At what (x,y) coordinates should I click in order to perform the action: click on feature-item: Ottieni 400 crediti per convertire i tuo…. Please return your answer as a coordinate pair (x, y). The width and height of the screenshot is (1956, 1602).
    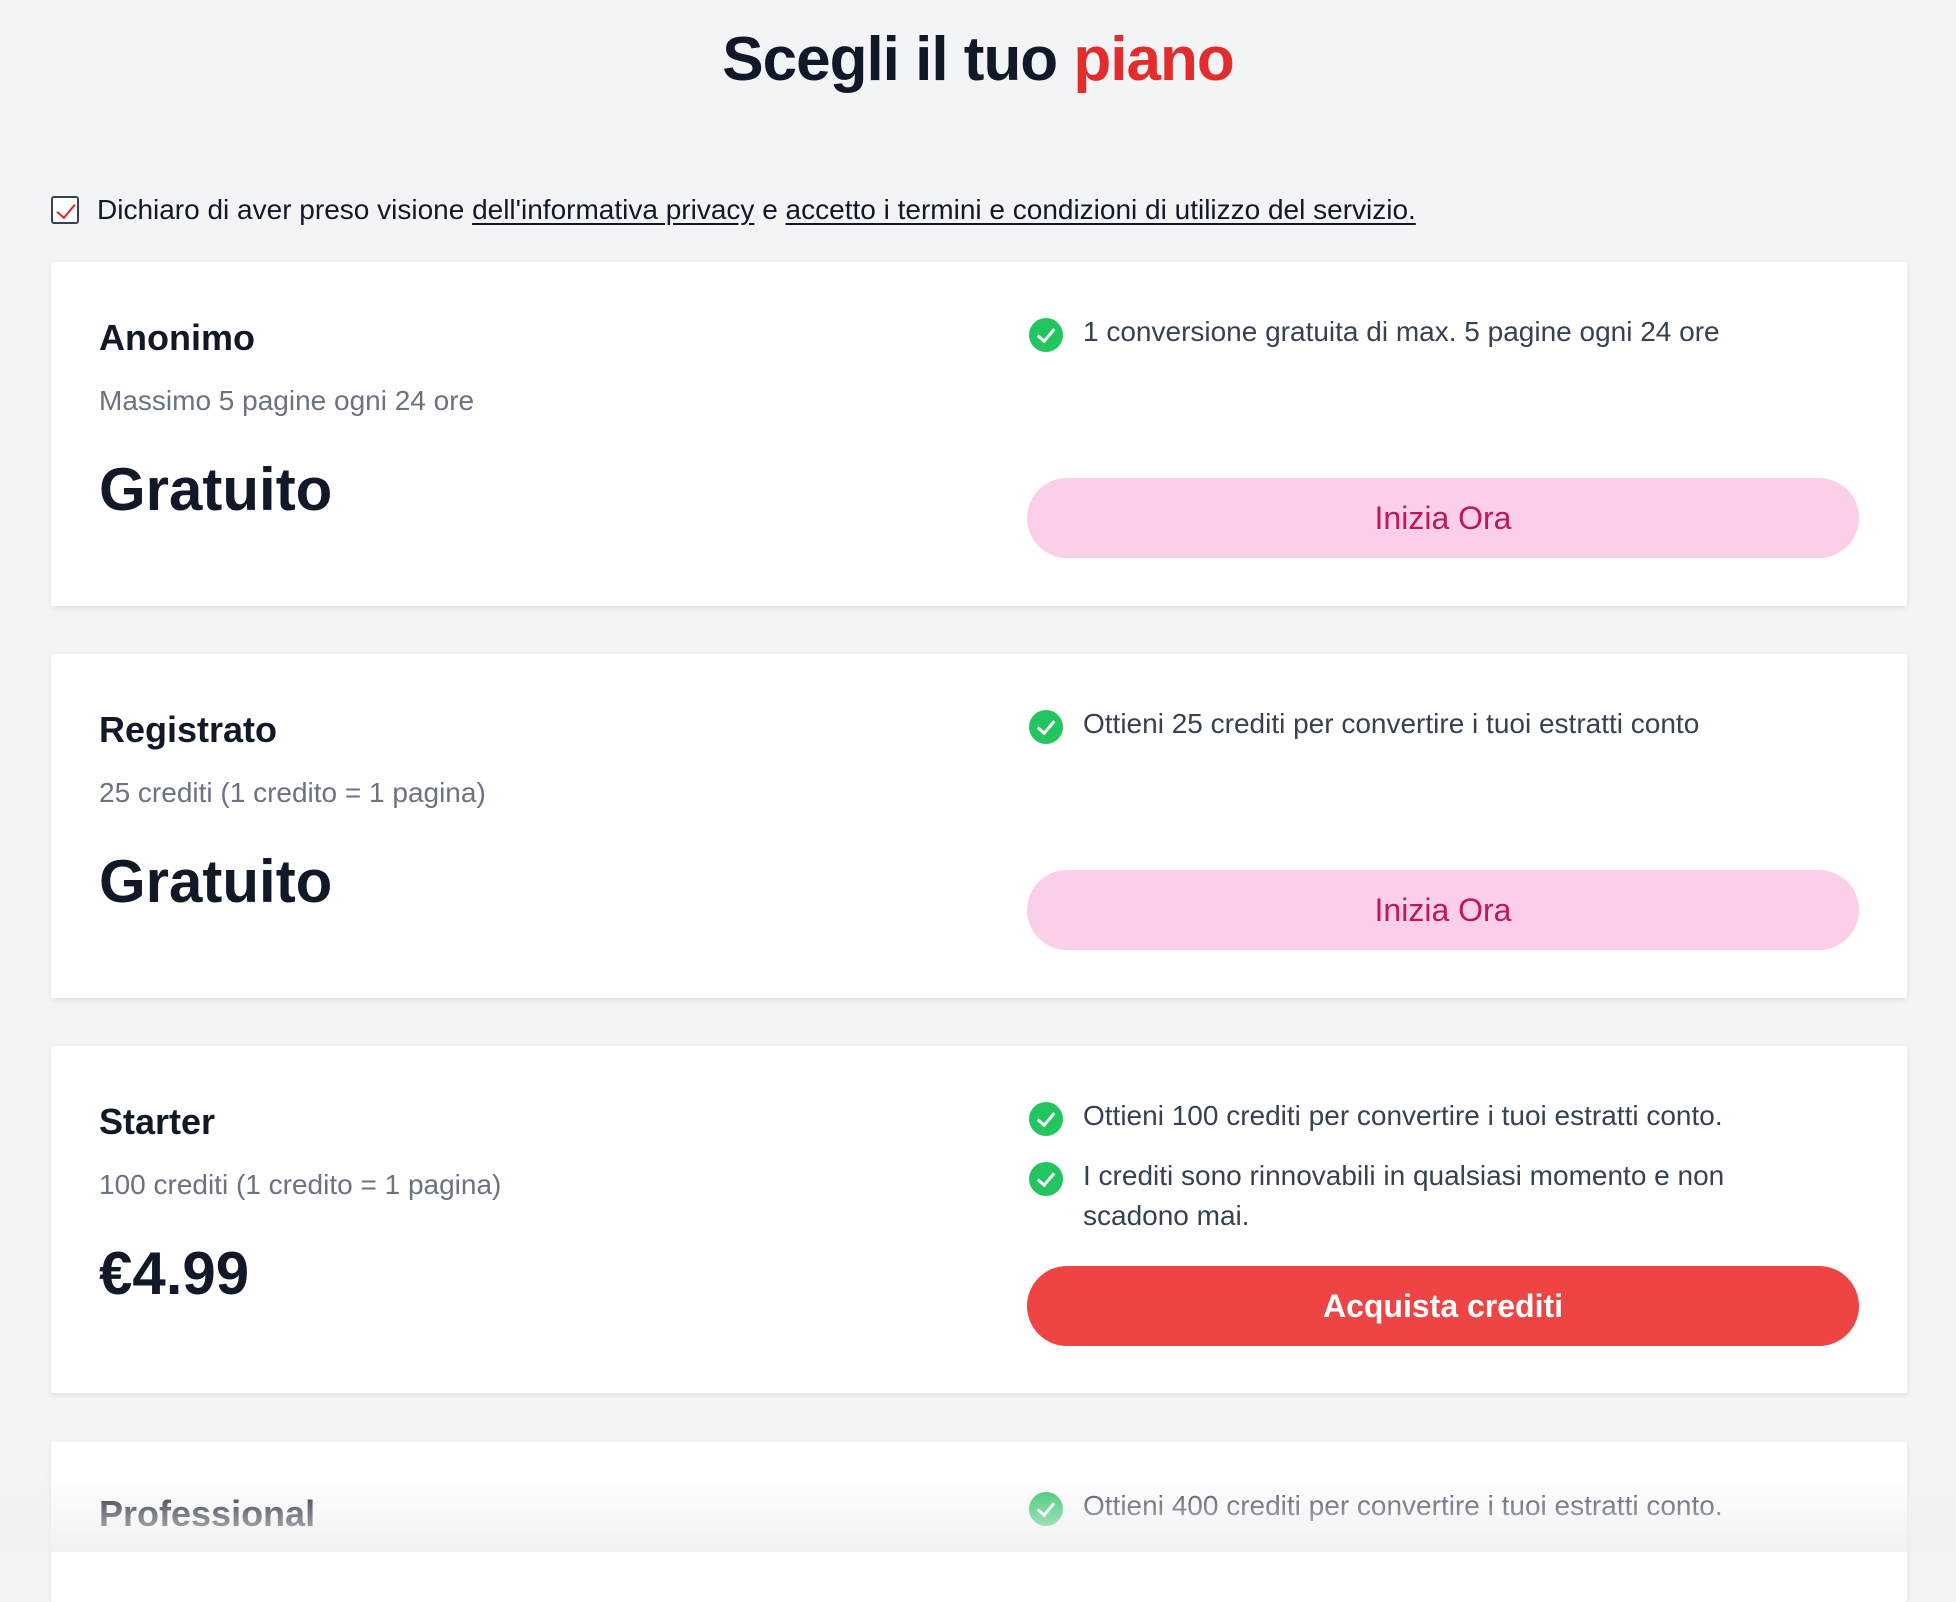
    Looking at the image, I should click on (1409, 1506).